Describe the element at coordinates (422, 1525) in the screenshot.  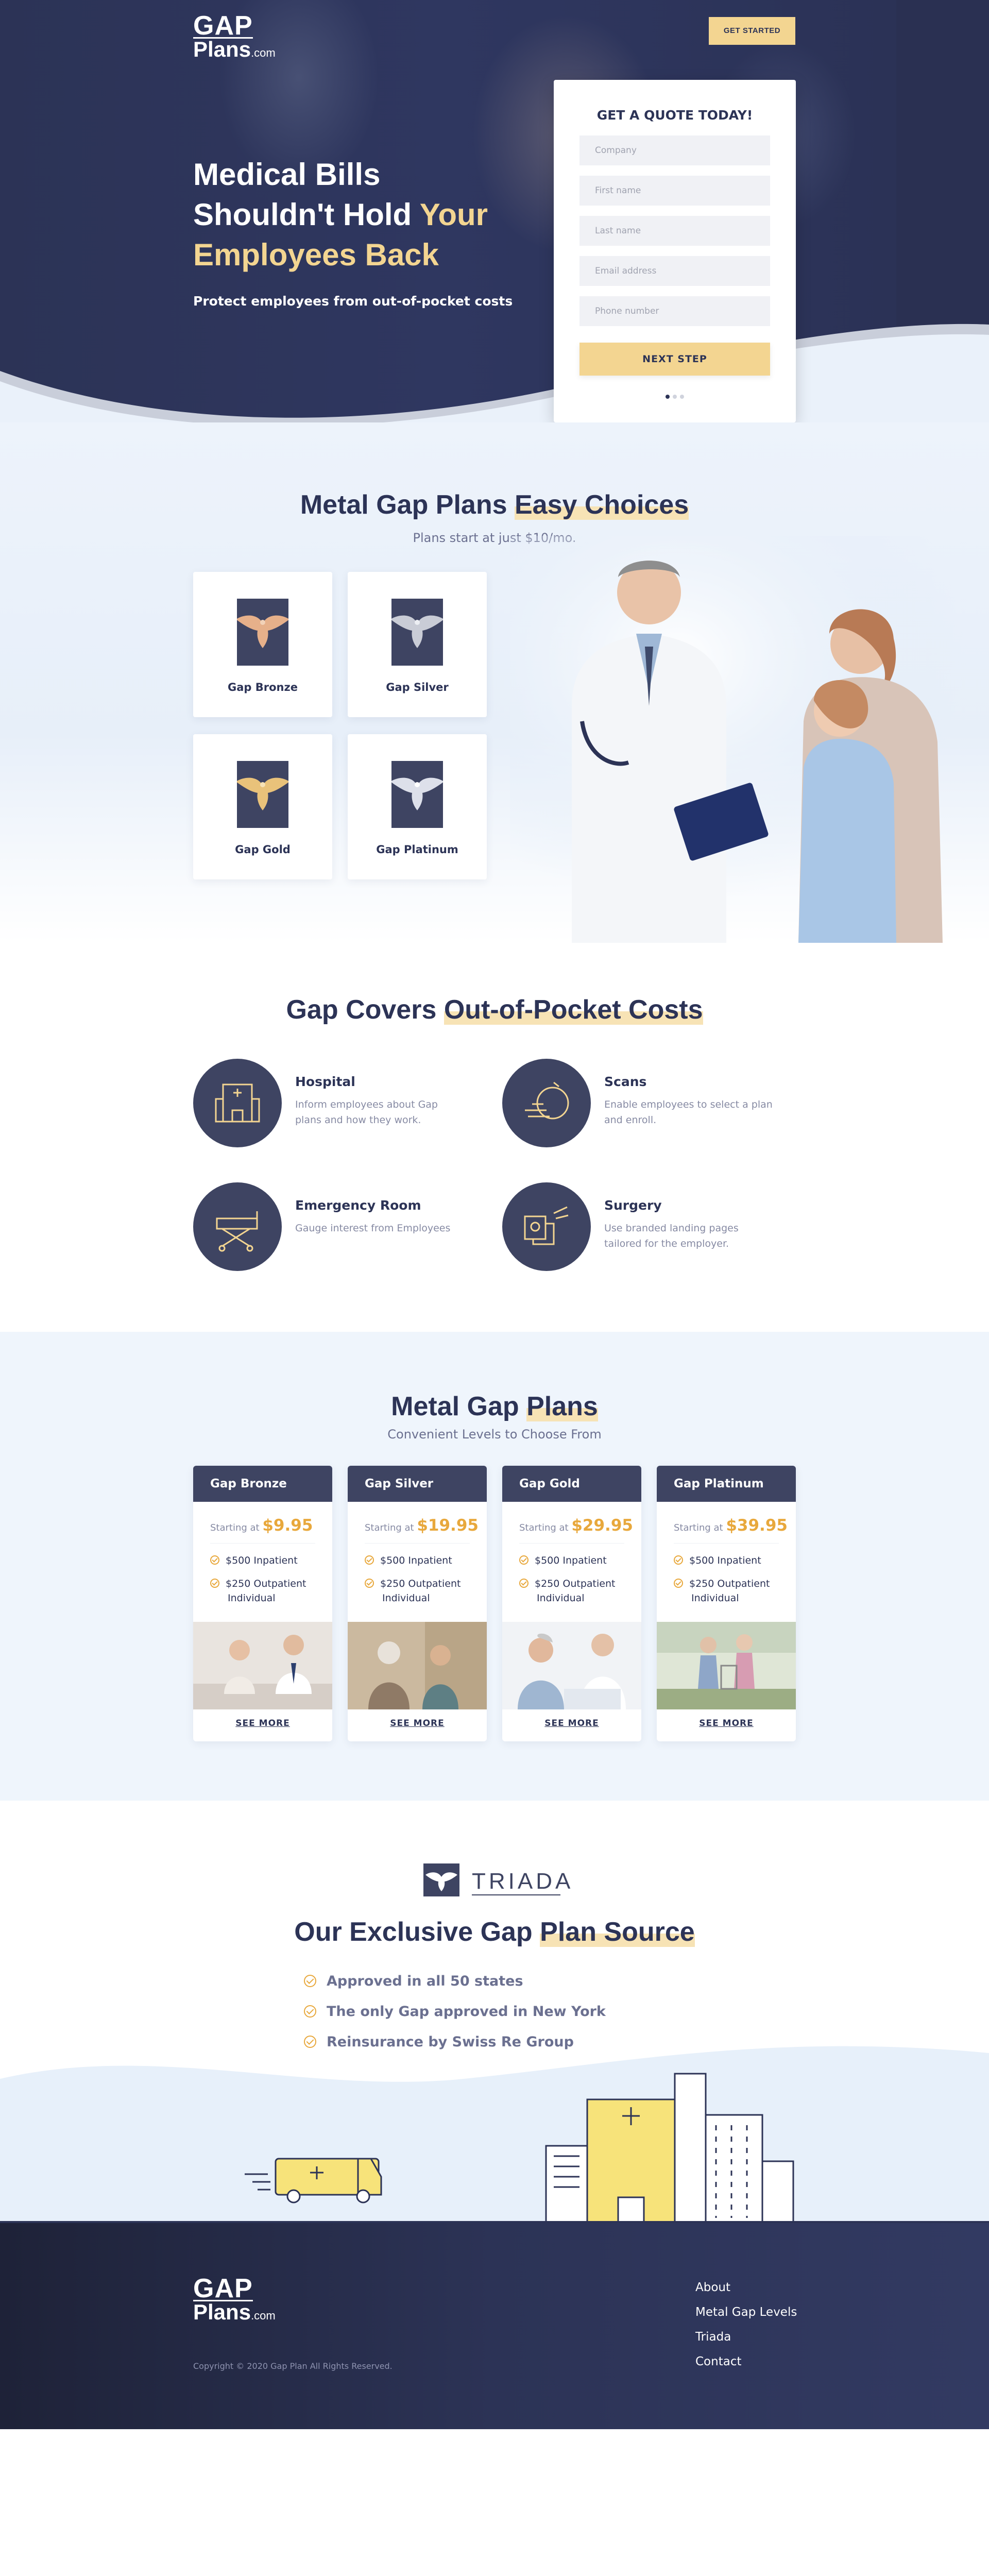
I see `plan-price: Starting at $19.95` at that location.